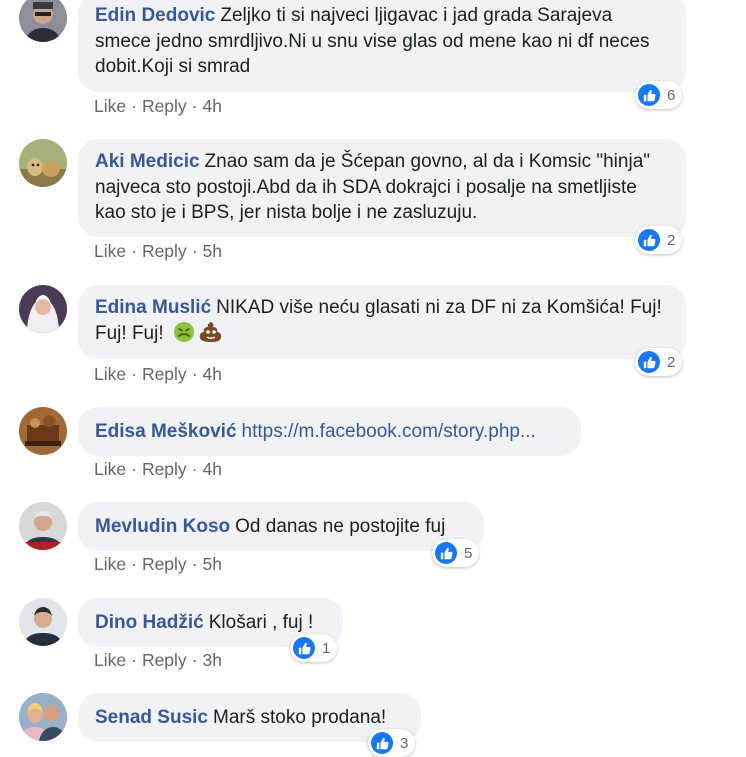 This screenshot has height=757, width=746. I want to click on comment-author: Mevludin Koso, so click(162, 526).